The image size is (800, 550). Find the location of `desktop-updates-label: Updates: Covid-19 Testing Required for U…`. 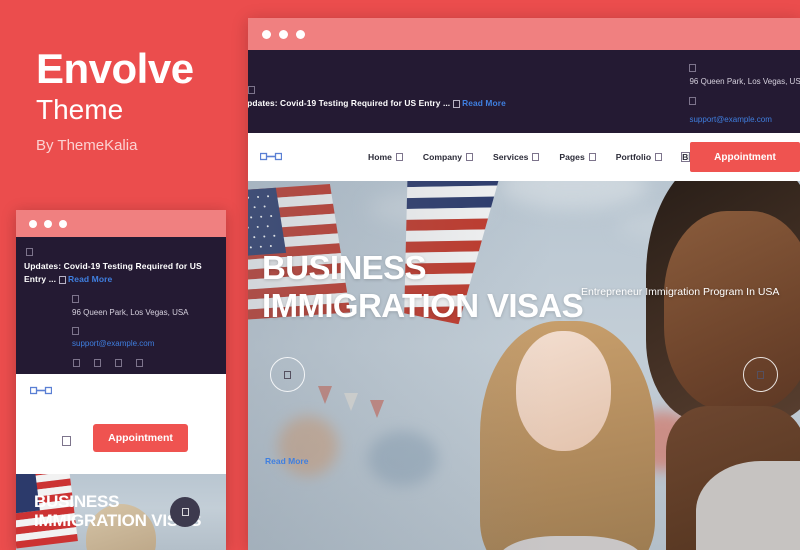

desktop-updates-label: Updates: Covid-19 Testing Required for U… is located at coordinates (349, 103).